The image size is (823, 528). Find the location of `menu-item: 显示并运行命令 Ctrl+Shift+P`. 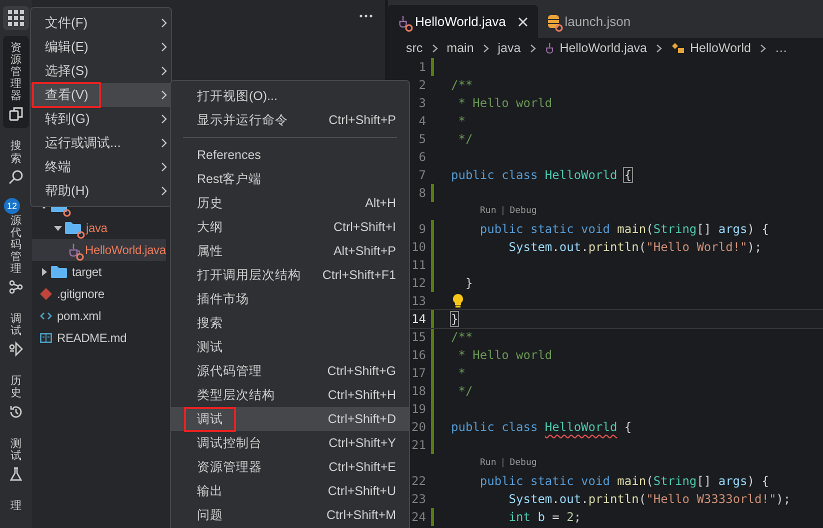

menu-item: 显示并运行命令 Ctrl+Shift+P is located at coordinates (290, 120).